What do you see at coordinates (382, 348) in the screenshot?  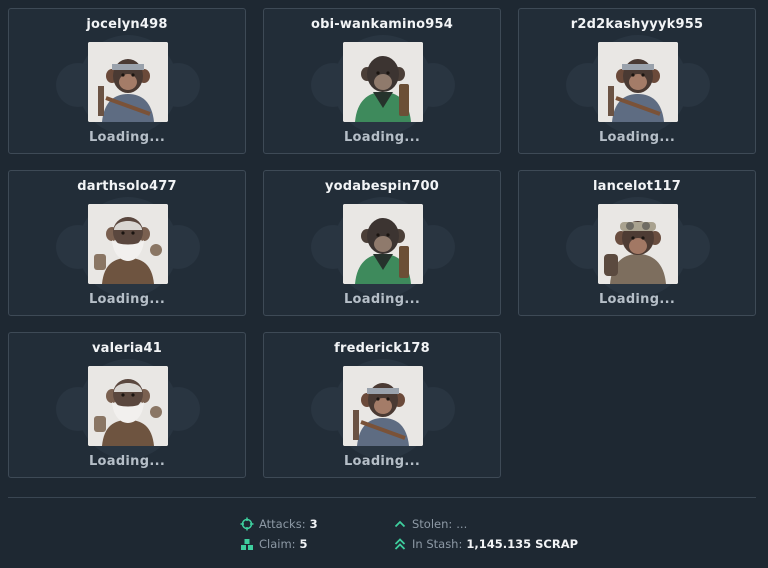 I see `player-username: frederick178` at bounding box center [382, 348].